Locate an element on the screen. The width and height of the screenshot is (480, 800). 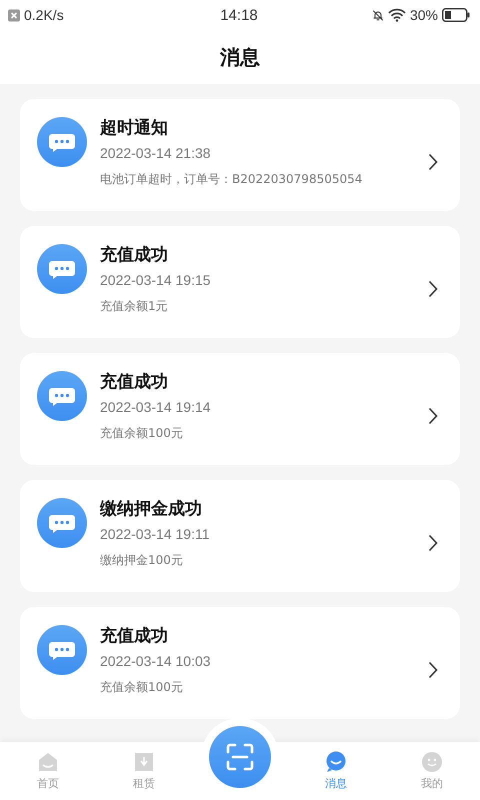
house-icon is located at coordinates (48, 762).